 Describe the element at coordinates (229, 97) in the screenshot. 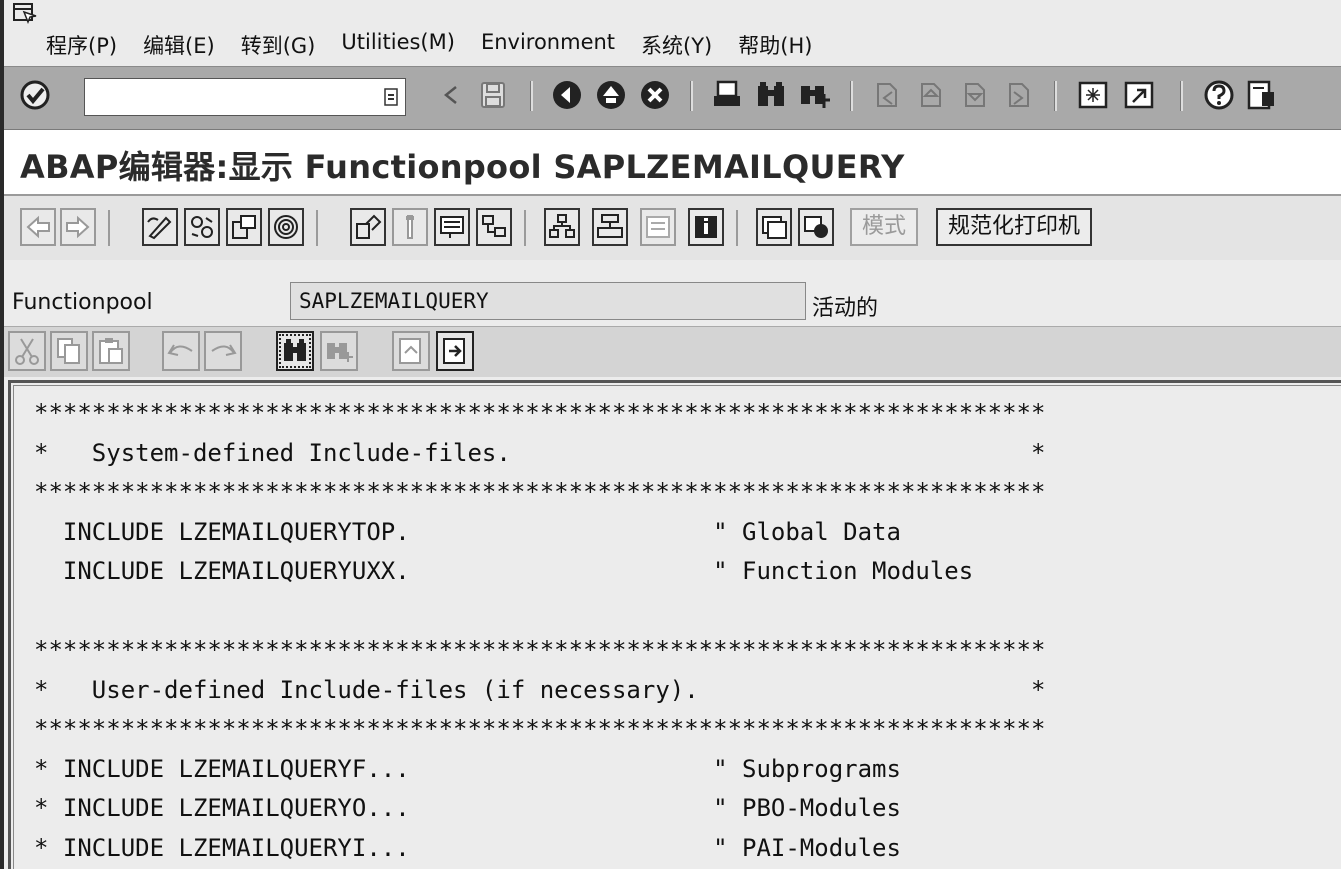

I see `command-input` at that location.